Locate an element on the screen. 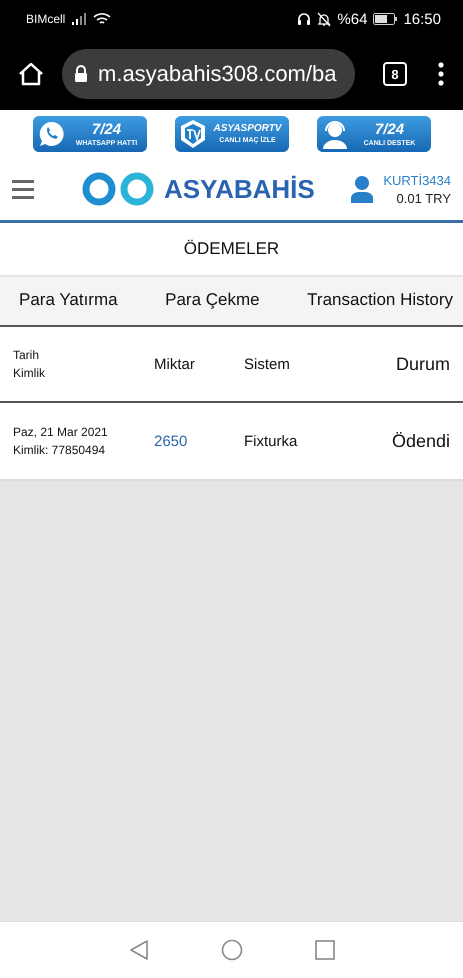 This screenshot has height=978, width=463. site-logo-text: ASYABAHİS is located at coordinates (239, 189).